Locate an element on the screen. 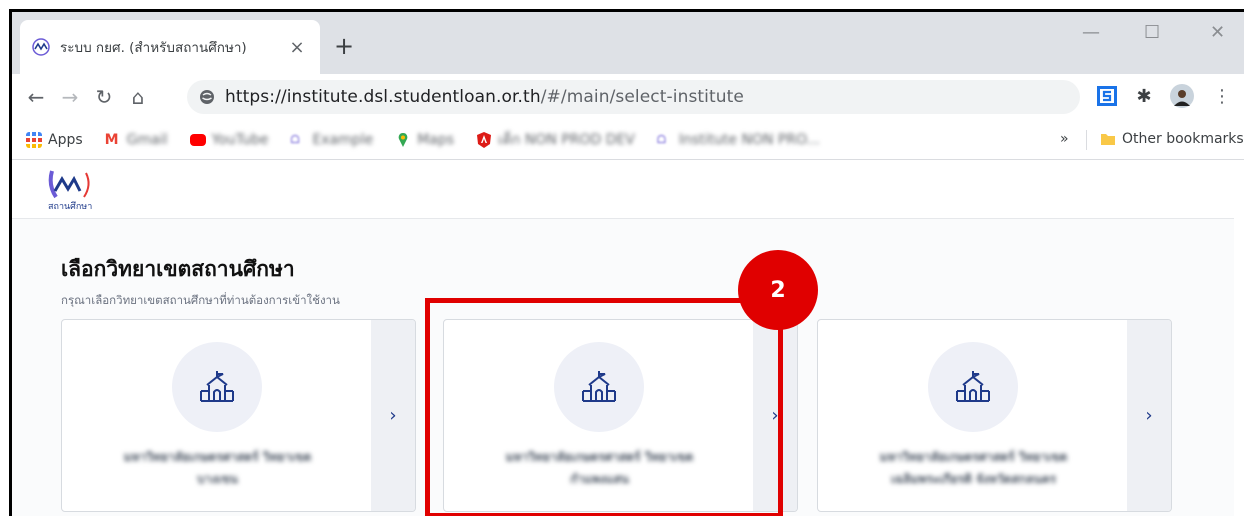 This screenshot has width=1244, height=516. bookmark-gmail: M Gmail is located at coordinates (136, 140).